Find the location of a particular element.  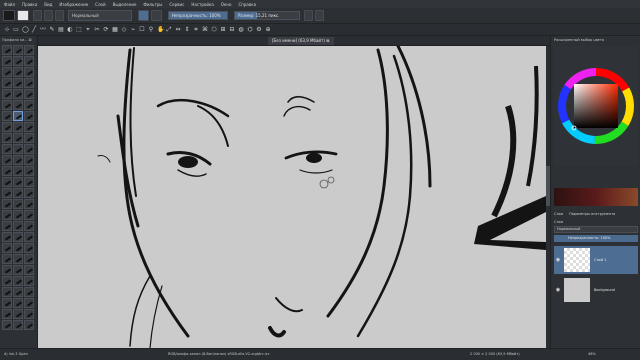

tool-icon: ⬚ is located at coordinates (79, 30).